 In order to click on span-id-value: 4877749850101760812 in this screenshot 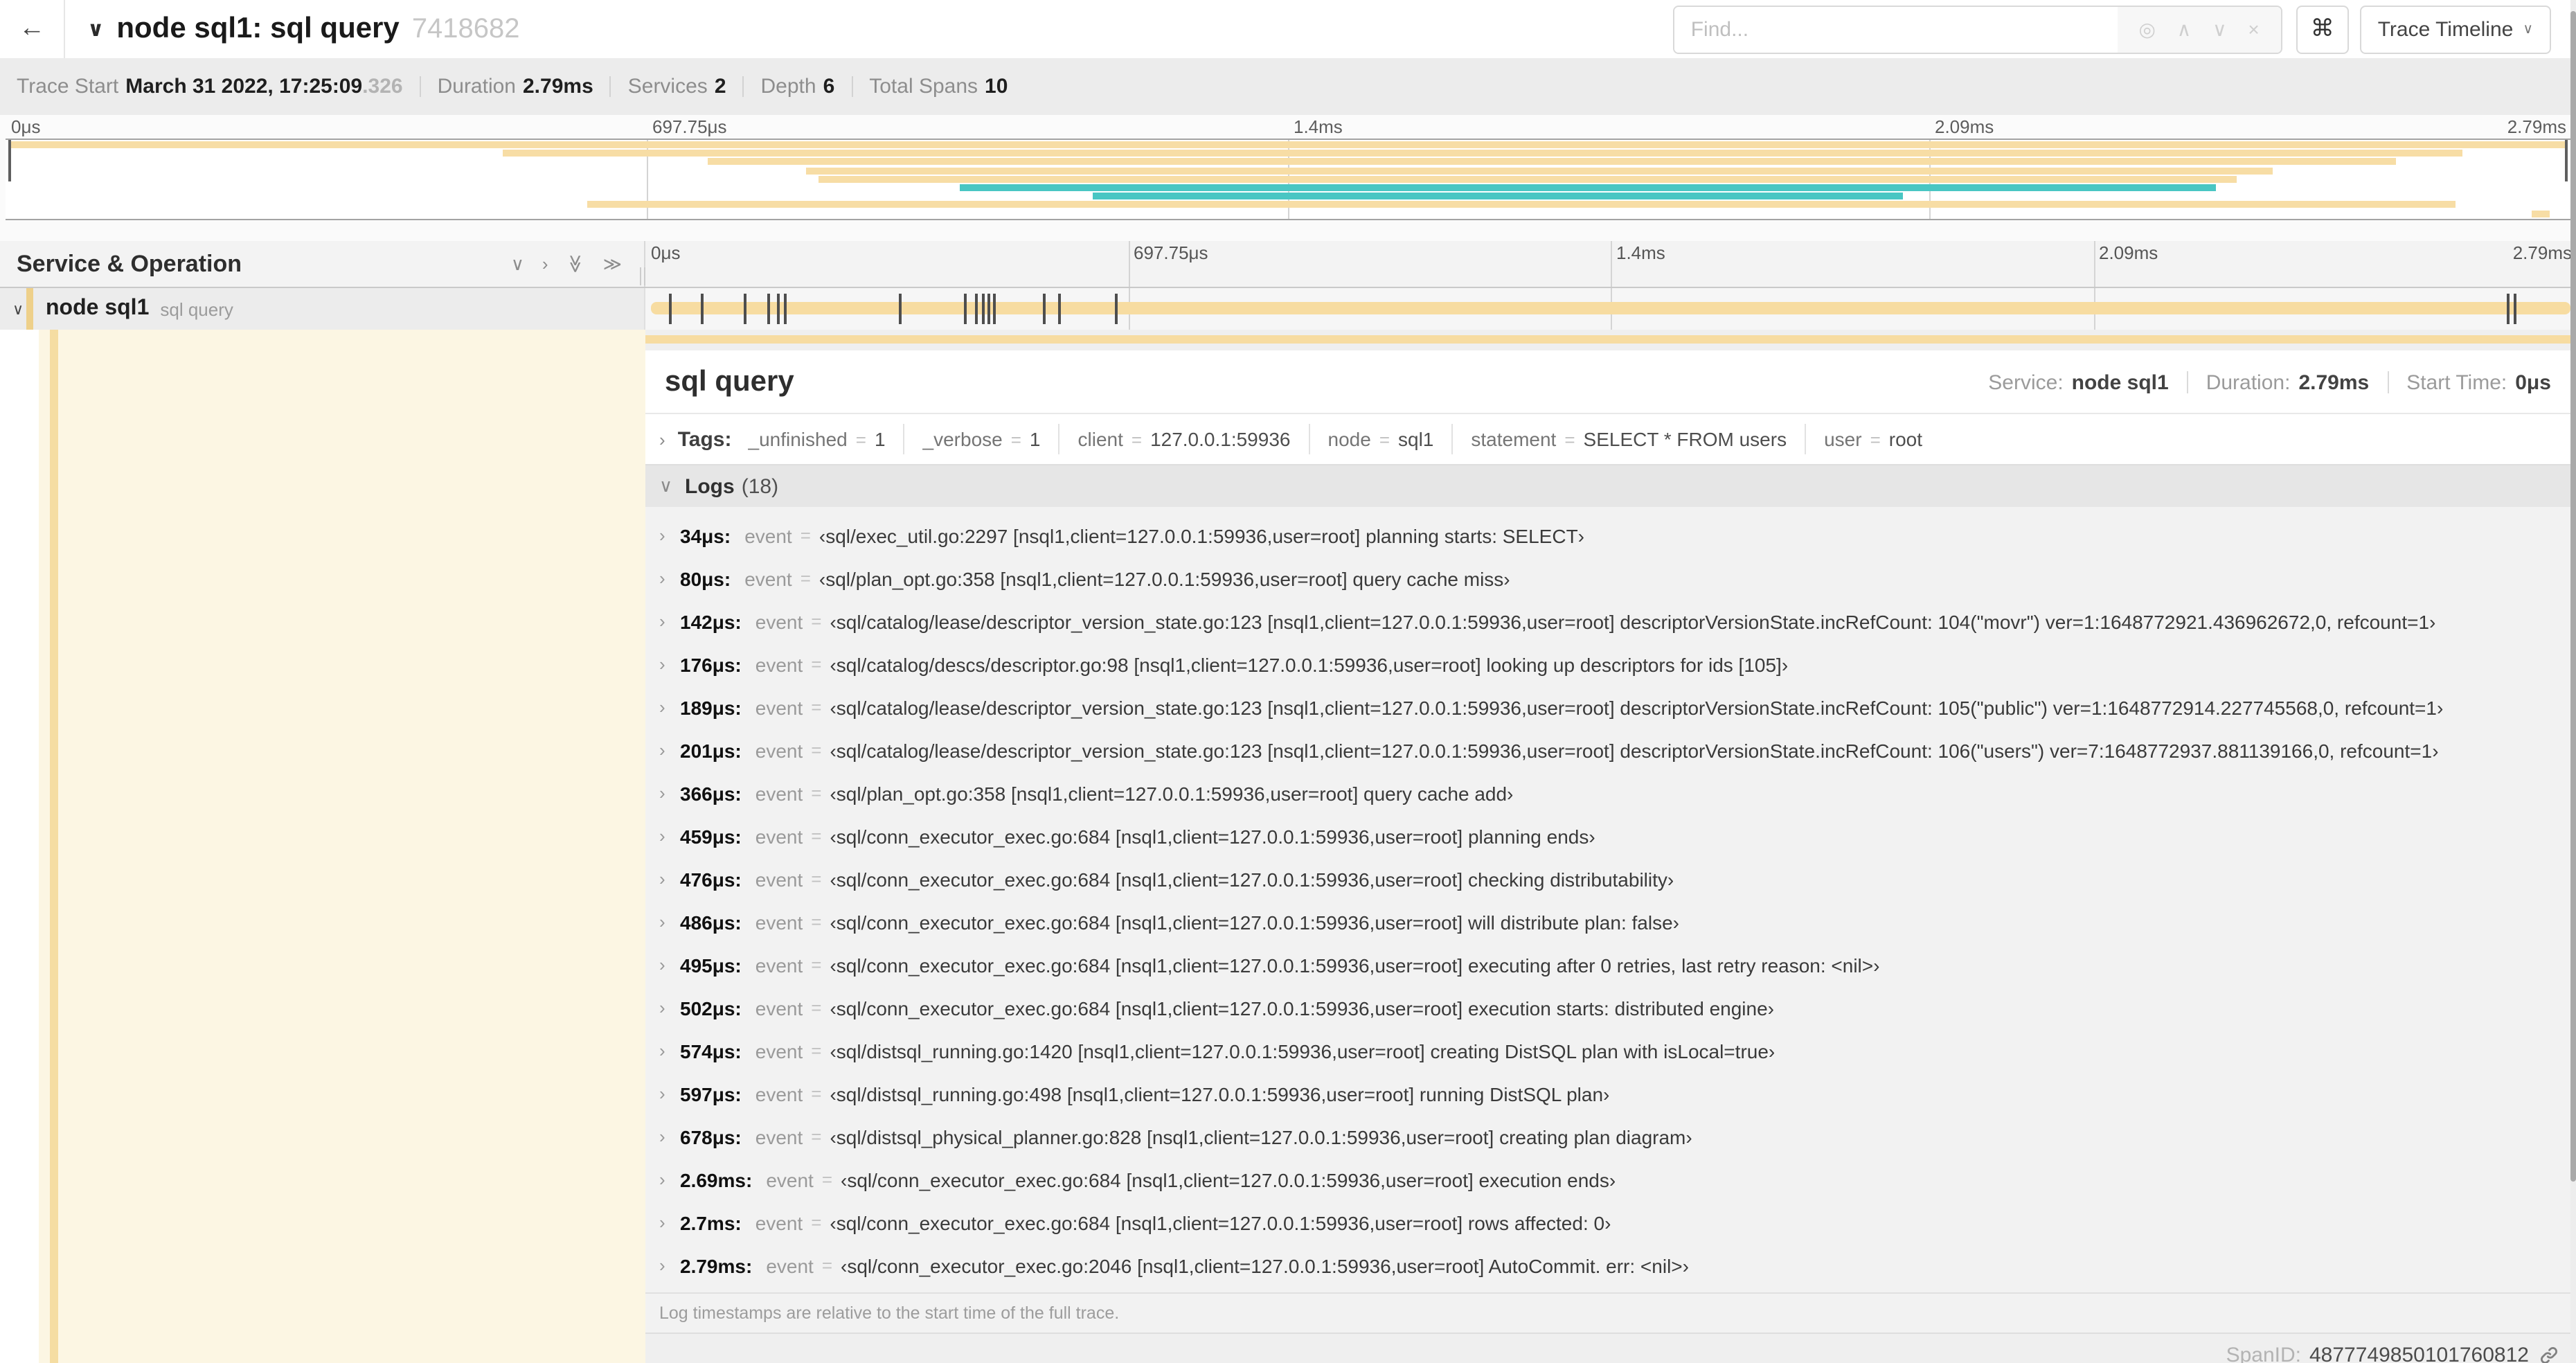, I will do `click(2419, 1354)`.